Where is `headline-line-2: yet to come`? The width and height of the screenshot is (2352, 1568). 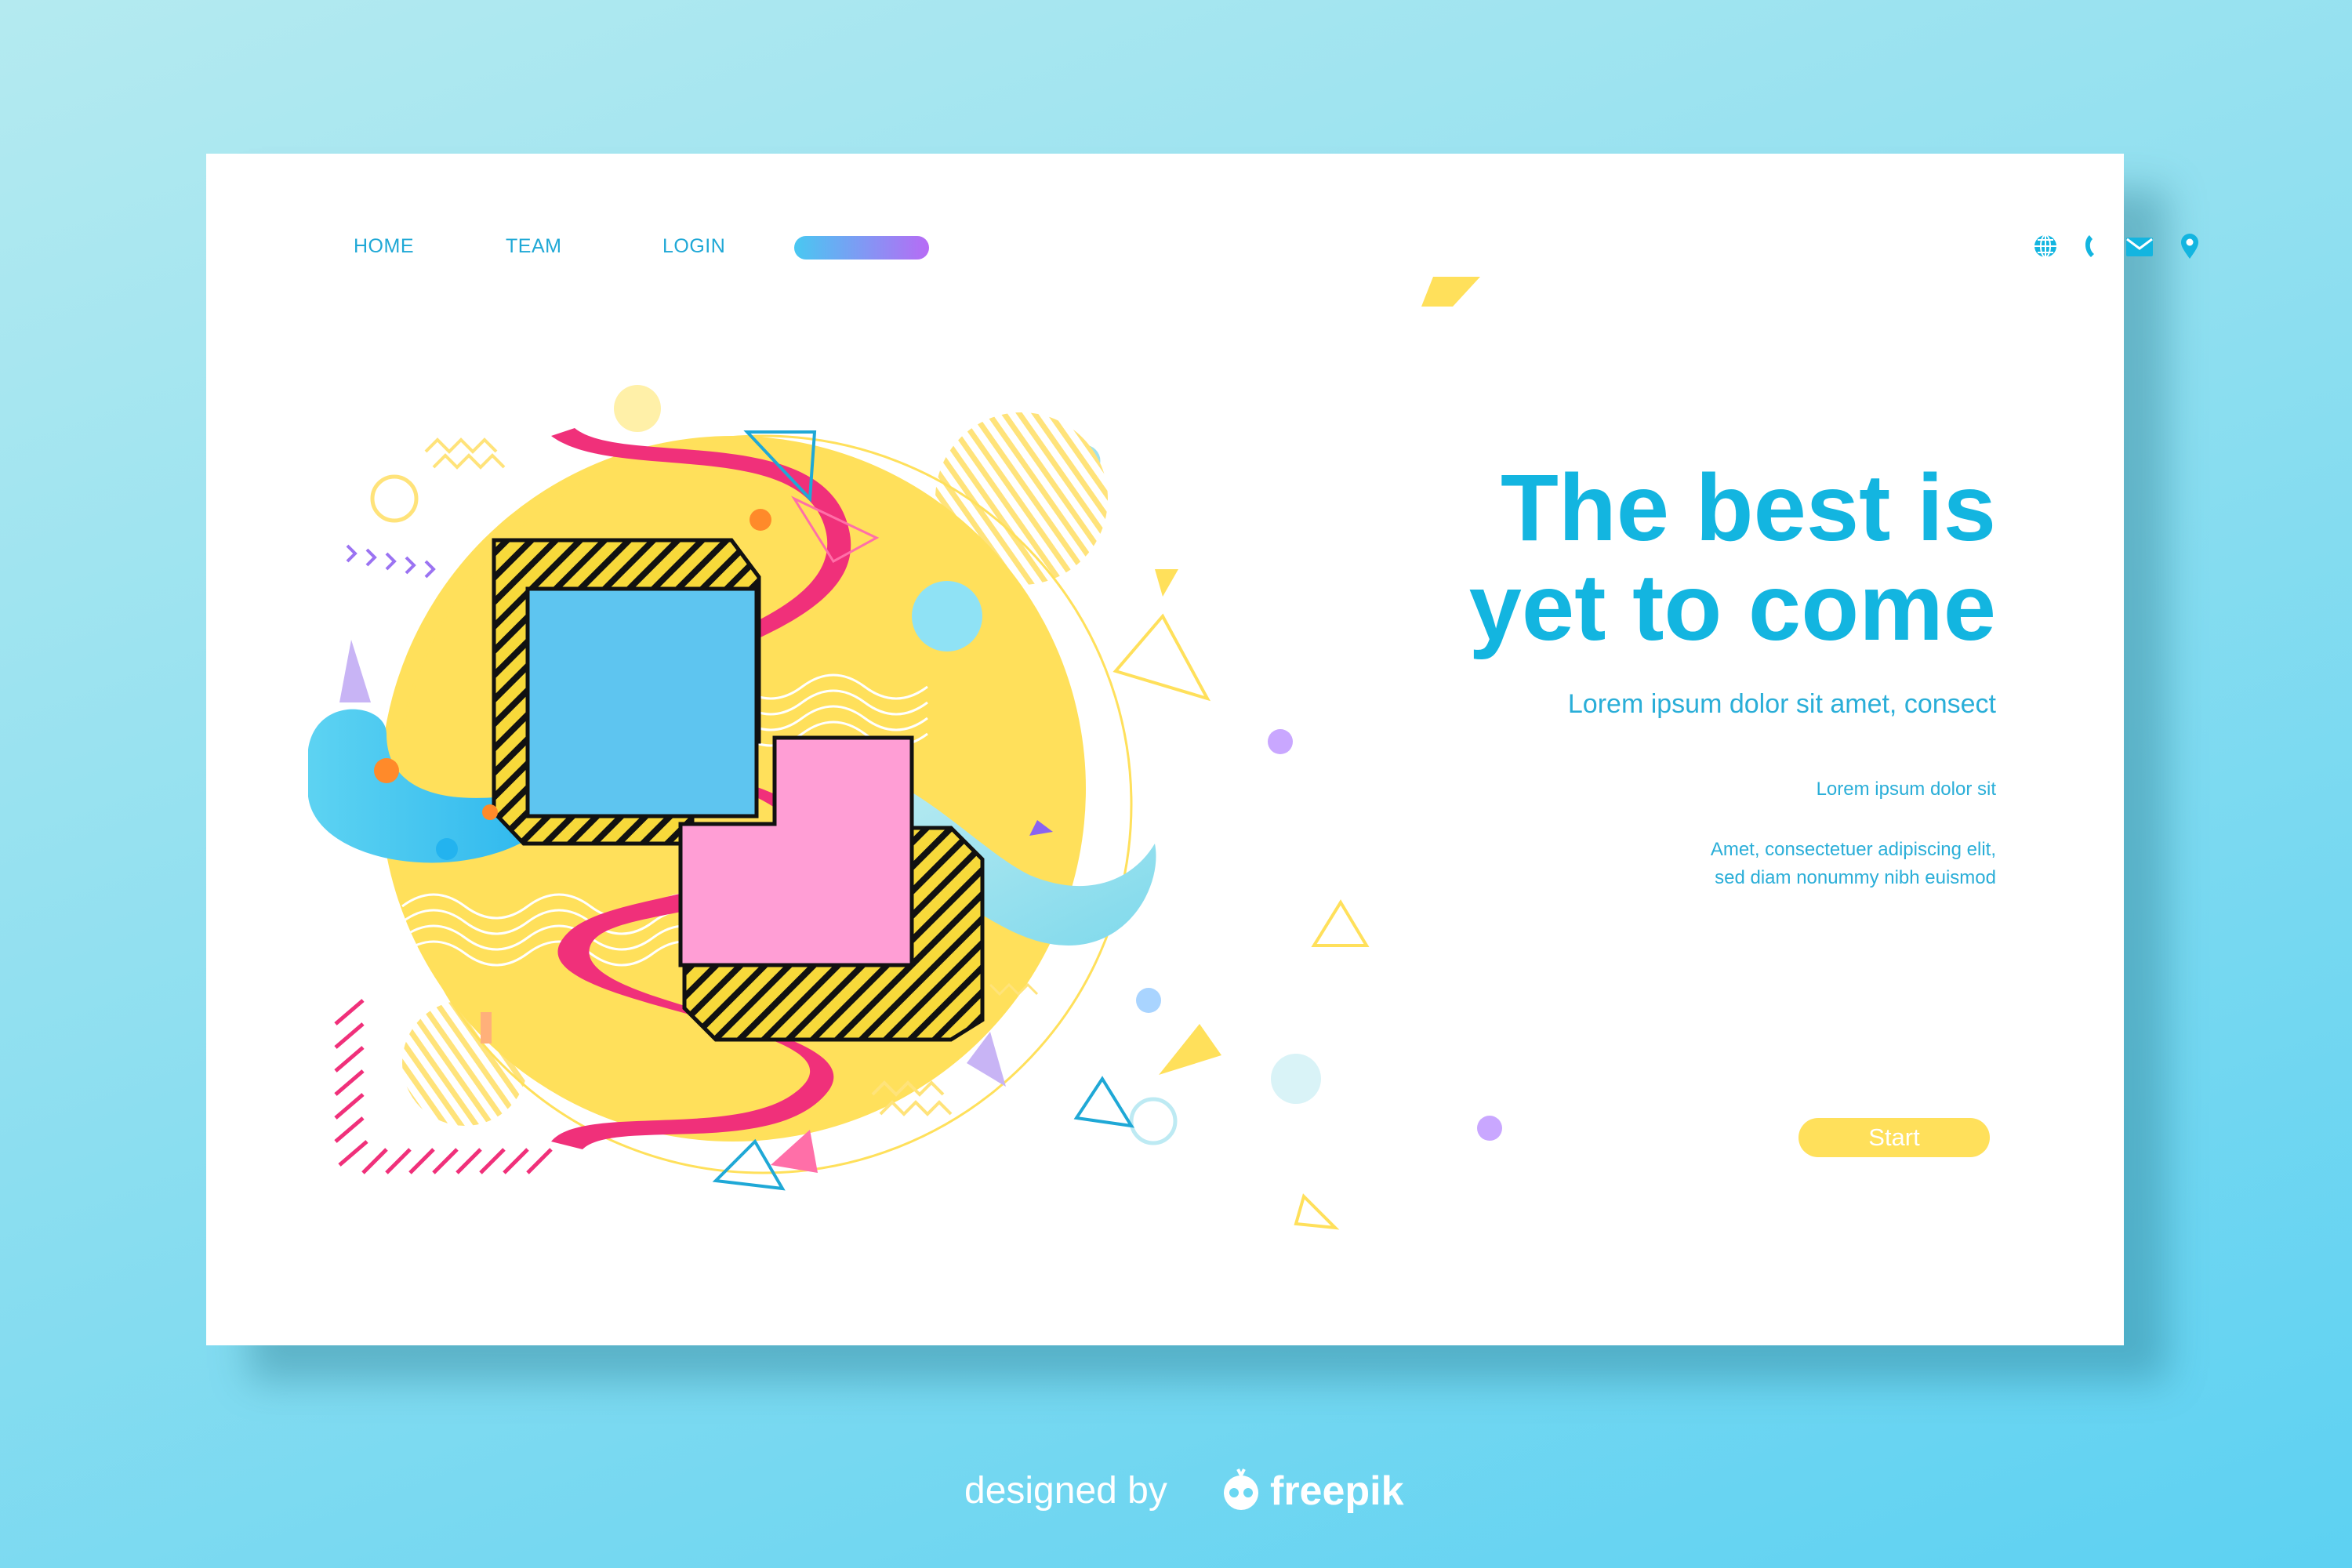 headline-line-2: yet to come is located at coordinates (1732, 607).